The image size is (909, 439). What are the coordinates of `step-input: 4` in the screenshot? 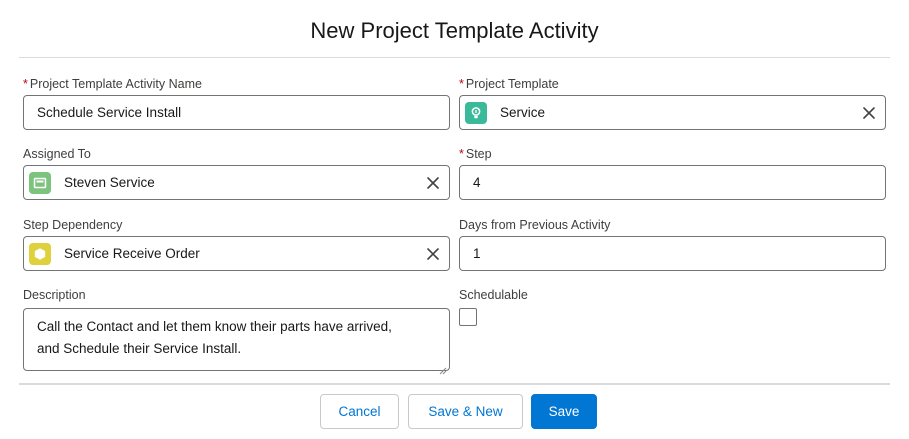 It's located at (672, 182).